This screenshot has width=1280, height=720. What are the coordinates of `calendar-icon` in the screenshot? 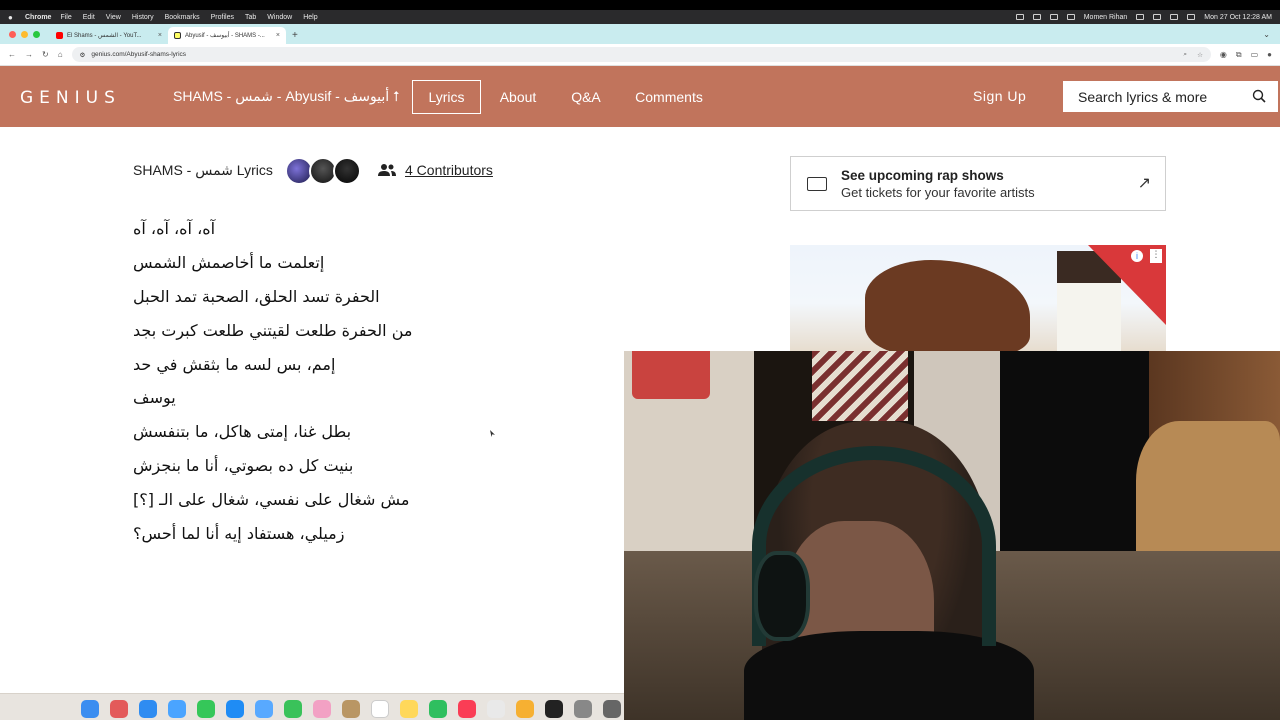 It's located at (380, 709).